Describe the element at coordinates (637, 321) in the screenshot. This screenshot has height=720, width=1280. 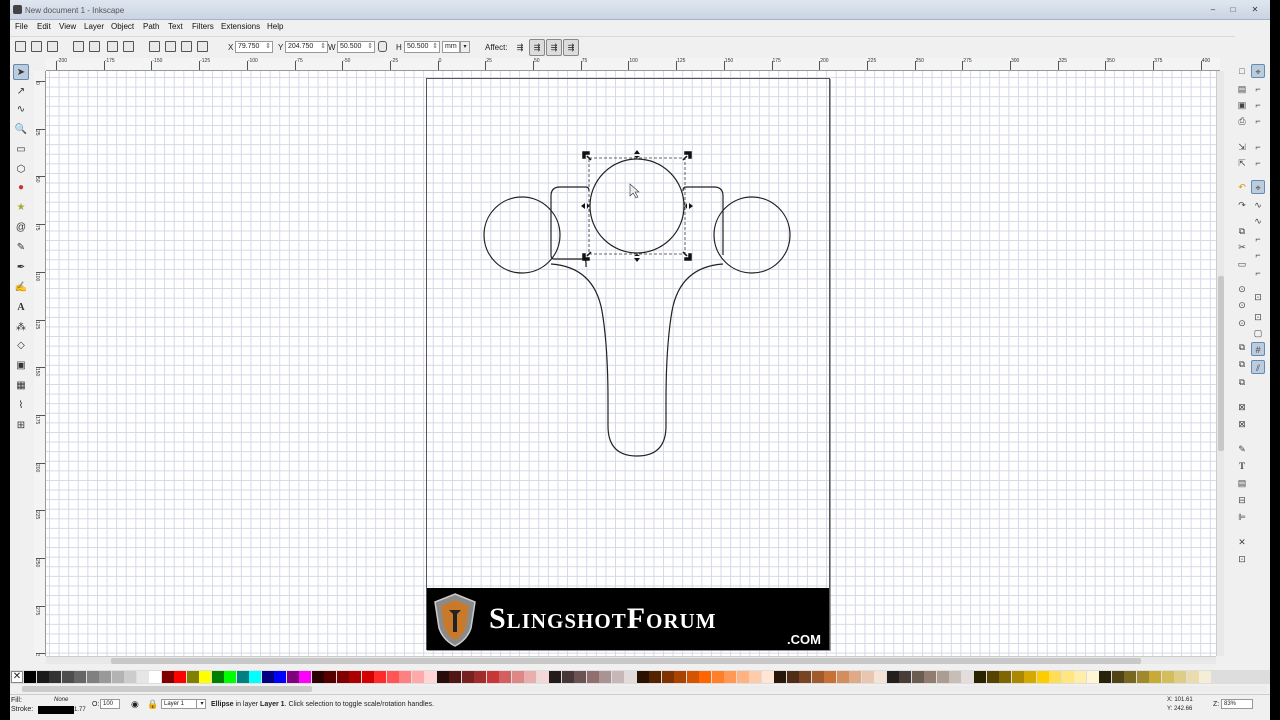
I see `slingshot-body-path` at that location.